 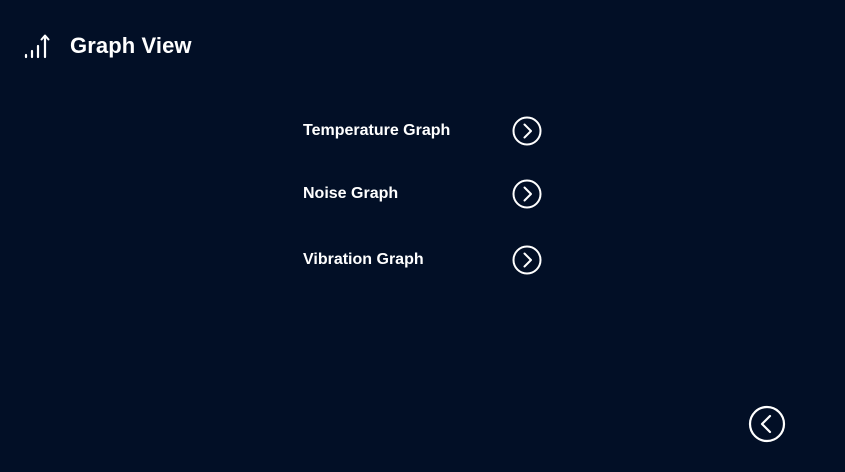 I want to click on menu-item-noise-graph: Noise Graph, so click(x=423, y=194).